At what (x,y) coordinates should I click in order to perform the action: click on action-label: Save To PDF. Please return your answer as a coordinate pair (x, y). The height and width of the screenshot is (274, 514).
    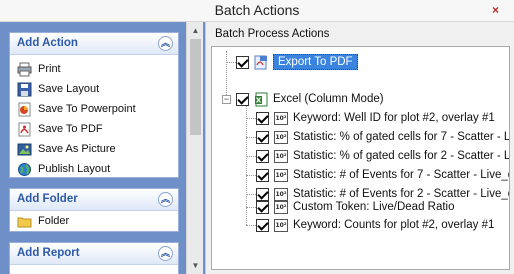
    Looking at the image, I should click on (70, 129).